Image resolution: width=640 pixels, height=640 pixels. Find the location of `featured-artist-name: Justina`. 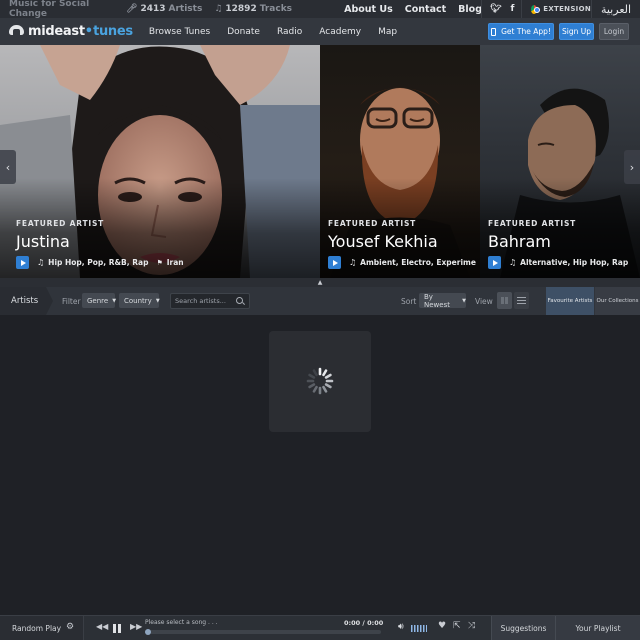

featured-artist-name: Justina is located at coordinates (43, 241).